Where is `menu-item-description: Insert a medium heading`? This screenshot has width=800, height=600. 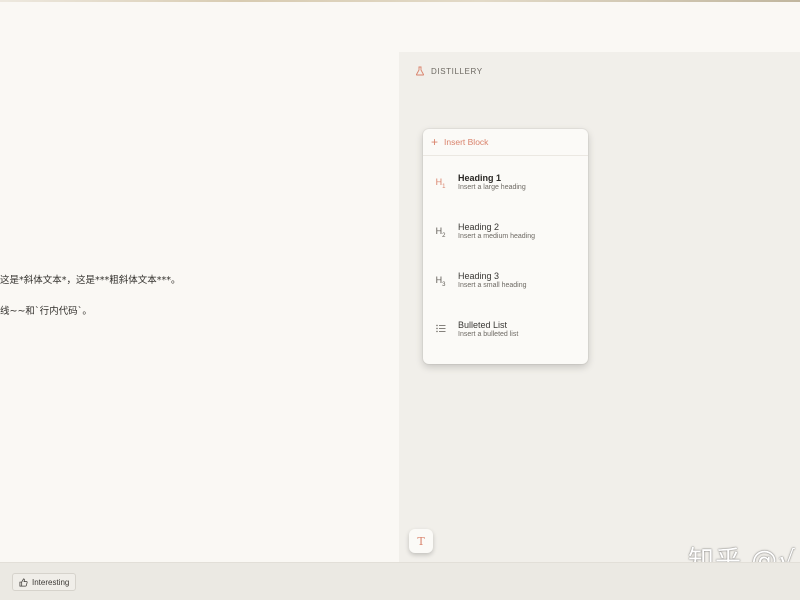
menu-item-description: Insert a medium heading is located at coordinates (497, 236).